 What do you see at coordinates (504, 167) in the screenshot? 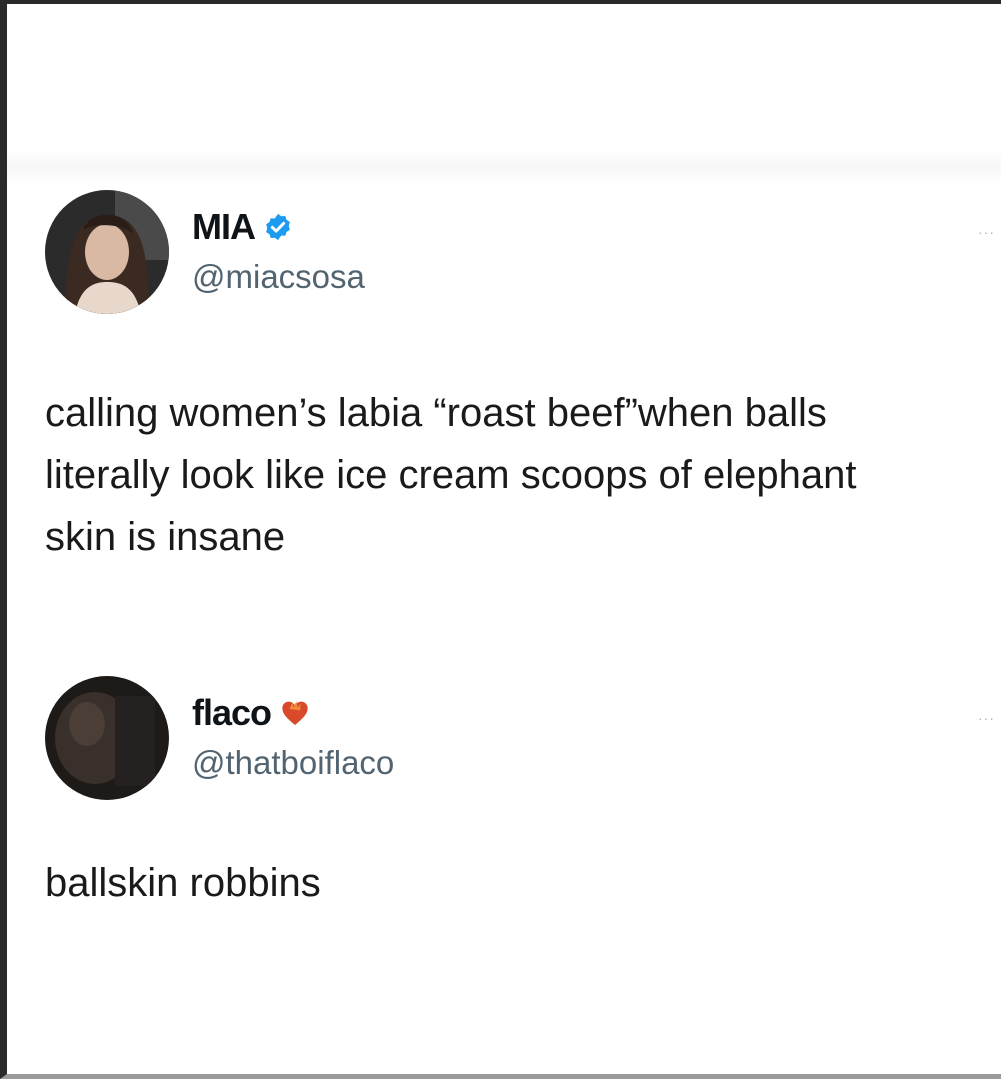
I see `top-divider-band` at bounding box center [504, 167].